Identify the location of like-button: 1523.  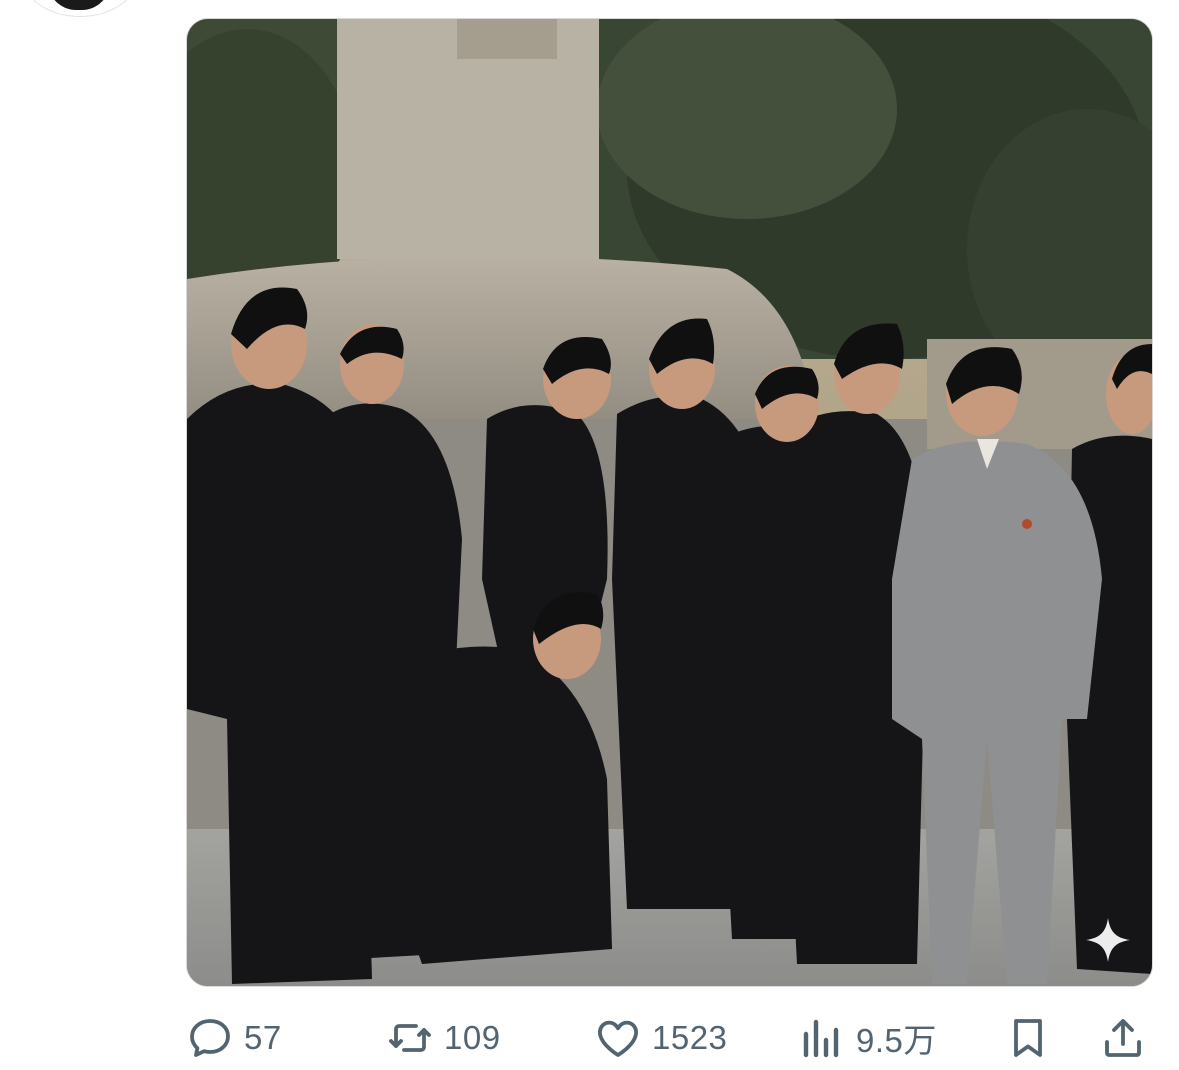
(660, 1038).